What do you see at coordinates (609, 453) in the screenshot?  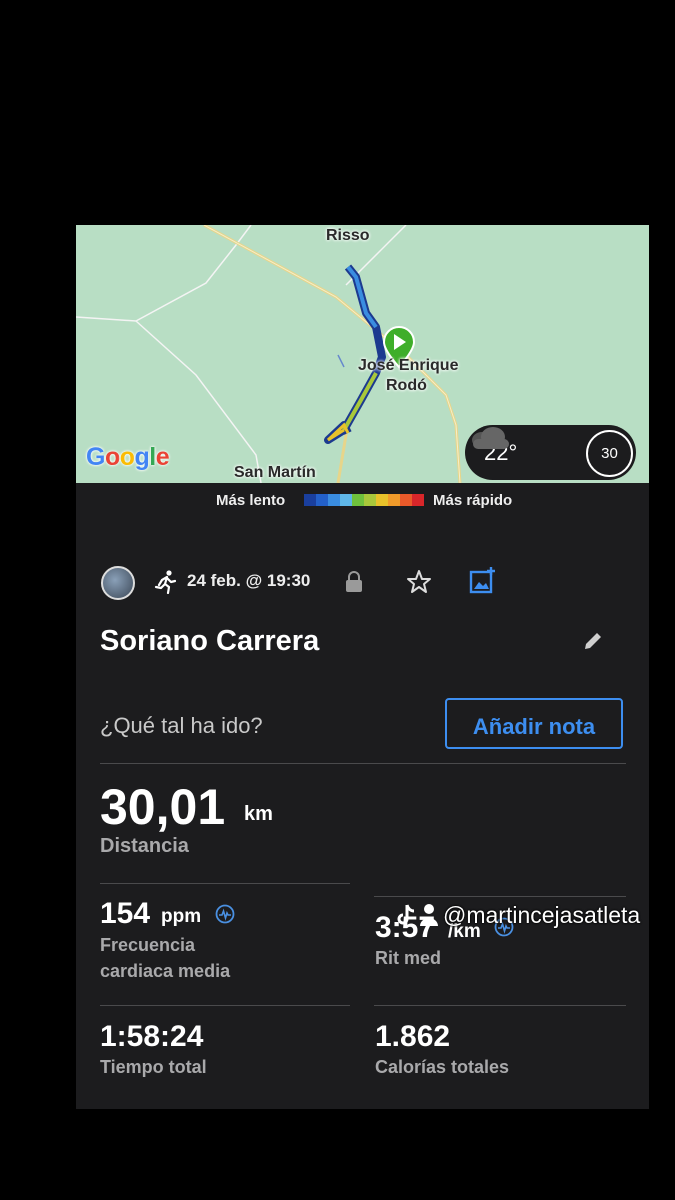 I see `wind-speed: 30` at bounding box center [609, 453].